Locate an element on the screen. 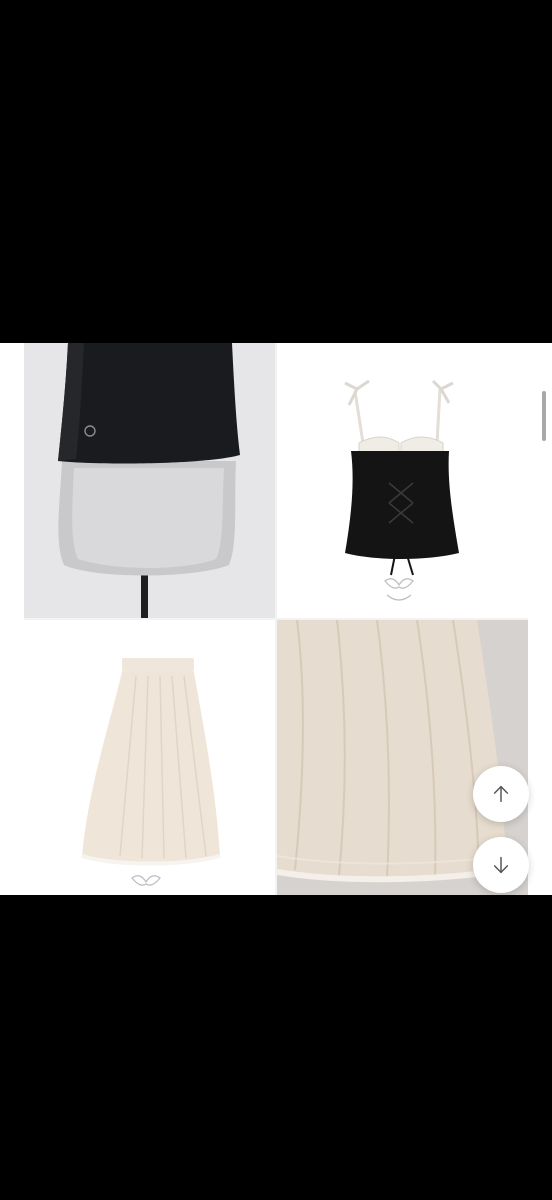 Image resolution: width=552 pixels, height=1200 pixels. grid-divider-horizontal is located at coordinates (276, 619).